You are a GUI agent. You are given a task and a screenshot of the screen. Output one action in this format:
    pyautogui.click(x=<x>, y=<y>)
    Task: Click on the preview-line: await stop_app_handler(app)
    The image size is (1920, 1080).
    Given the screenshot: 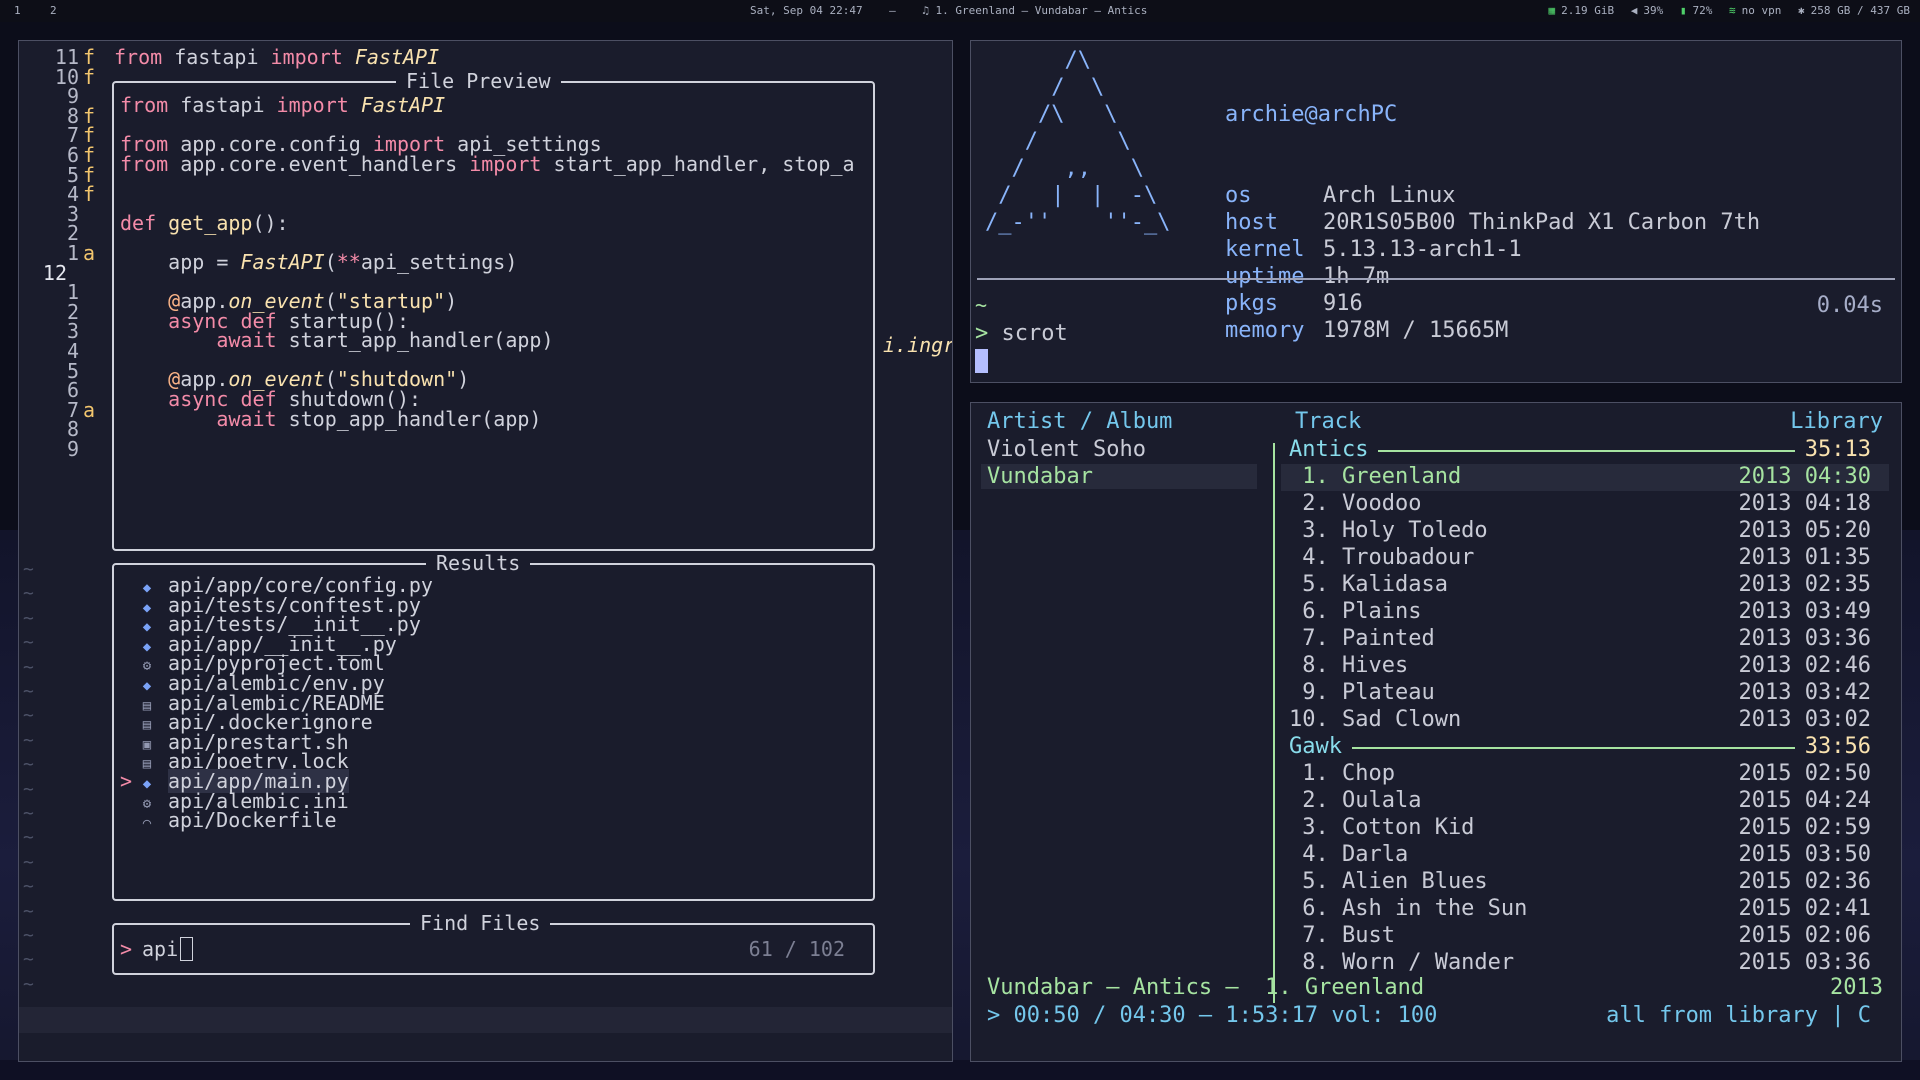 What is the action you would take?
    pyautogui.click(x=379, y=418)
    